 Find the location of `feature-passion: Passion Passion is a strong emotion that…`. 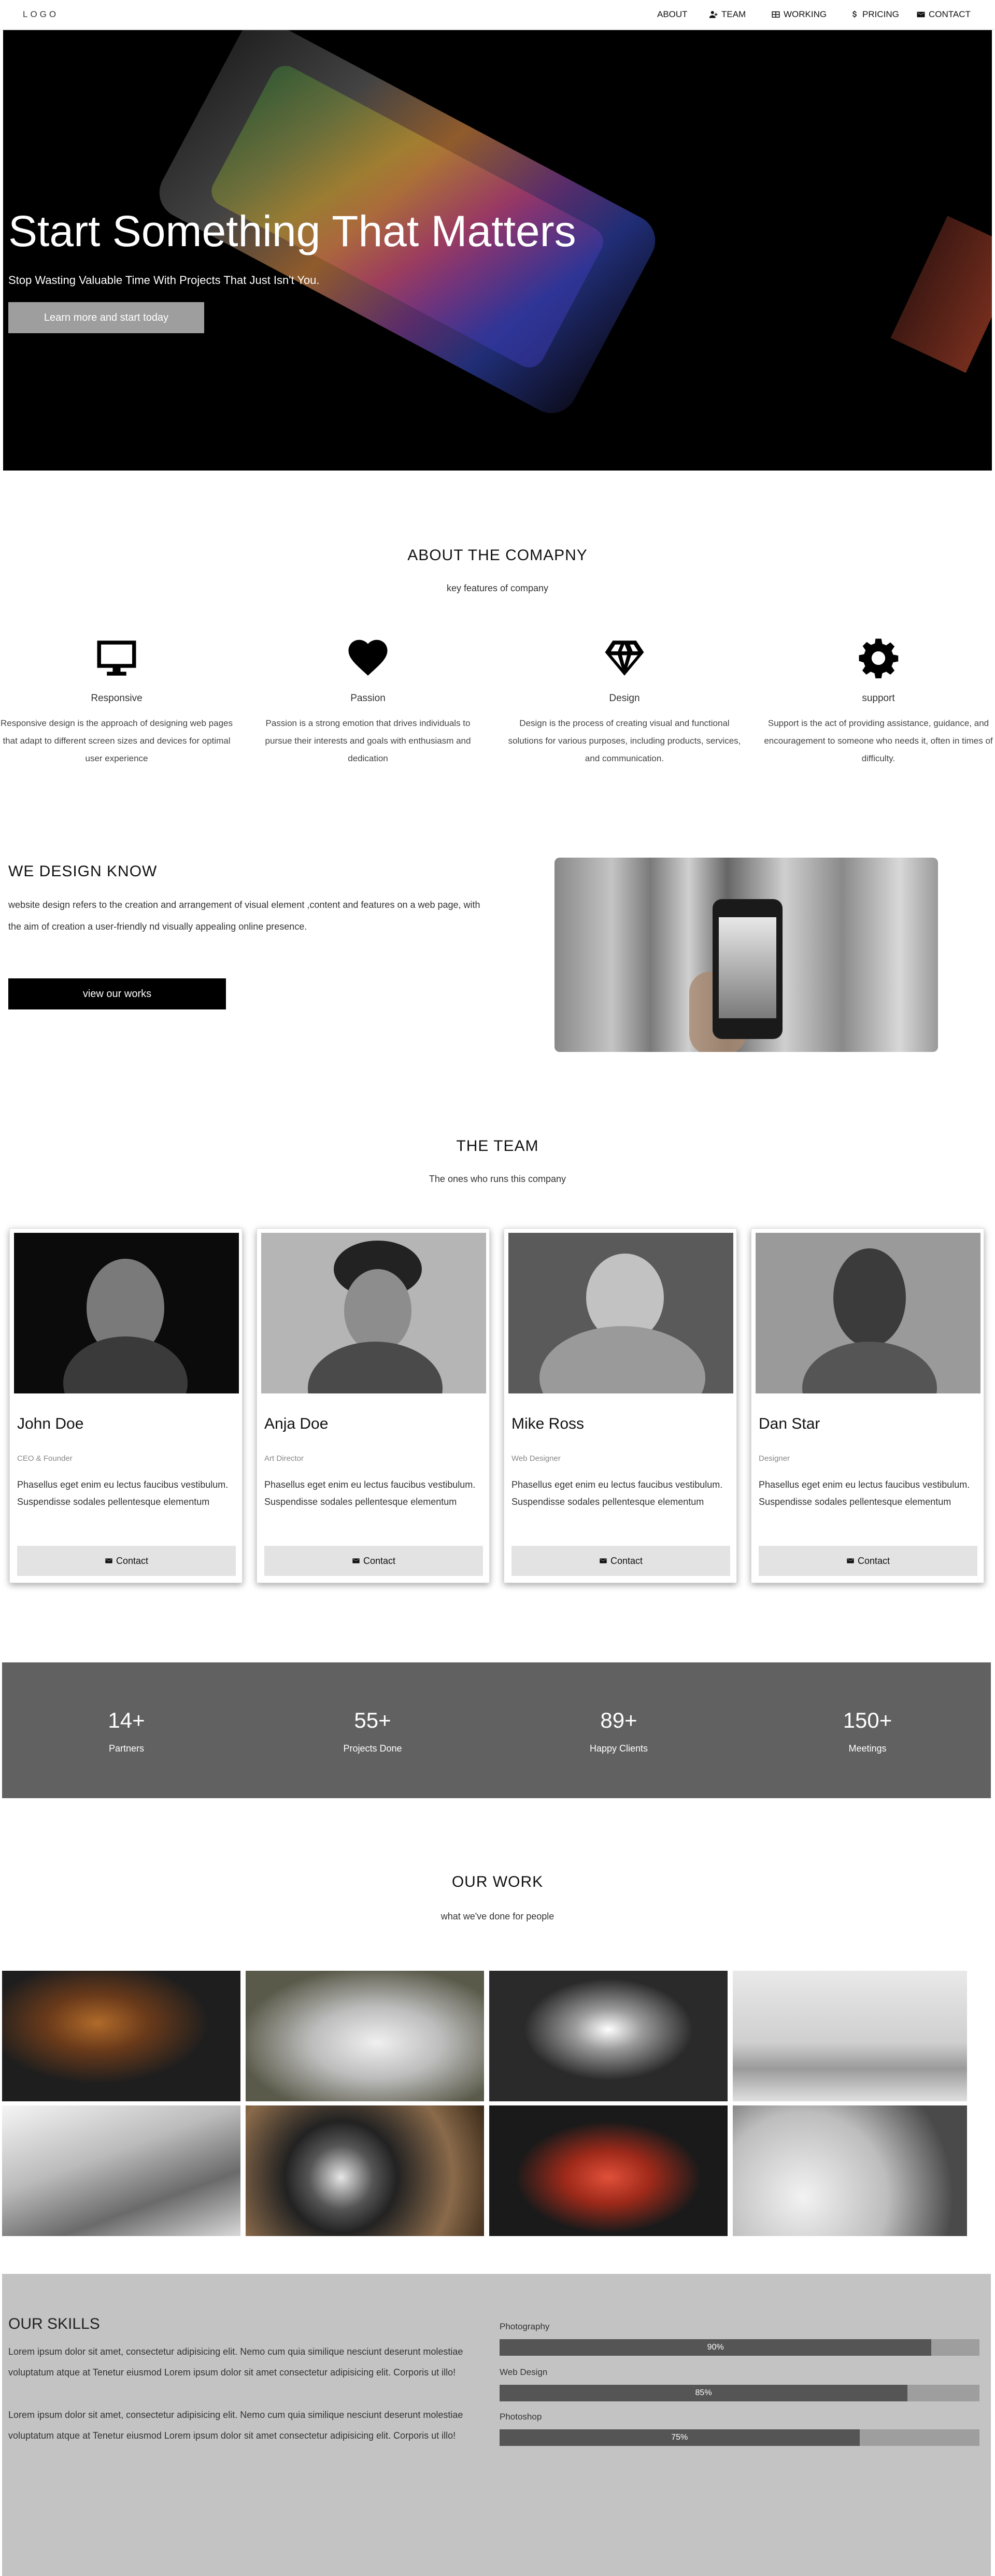

feature-passion: Passion Passion is a strong emotion that… is located at coordinates (368, 701).